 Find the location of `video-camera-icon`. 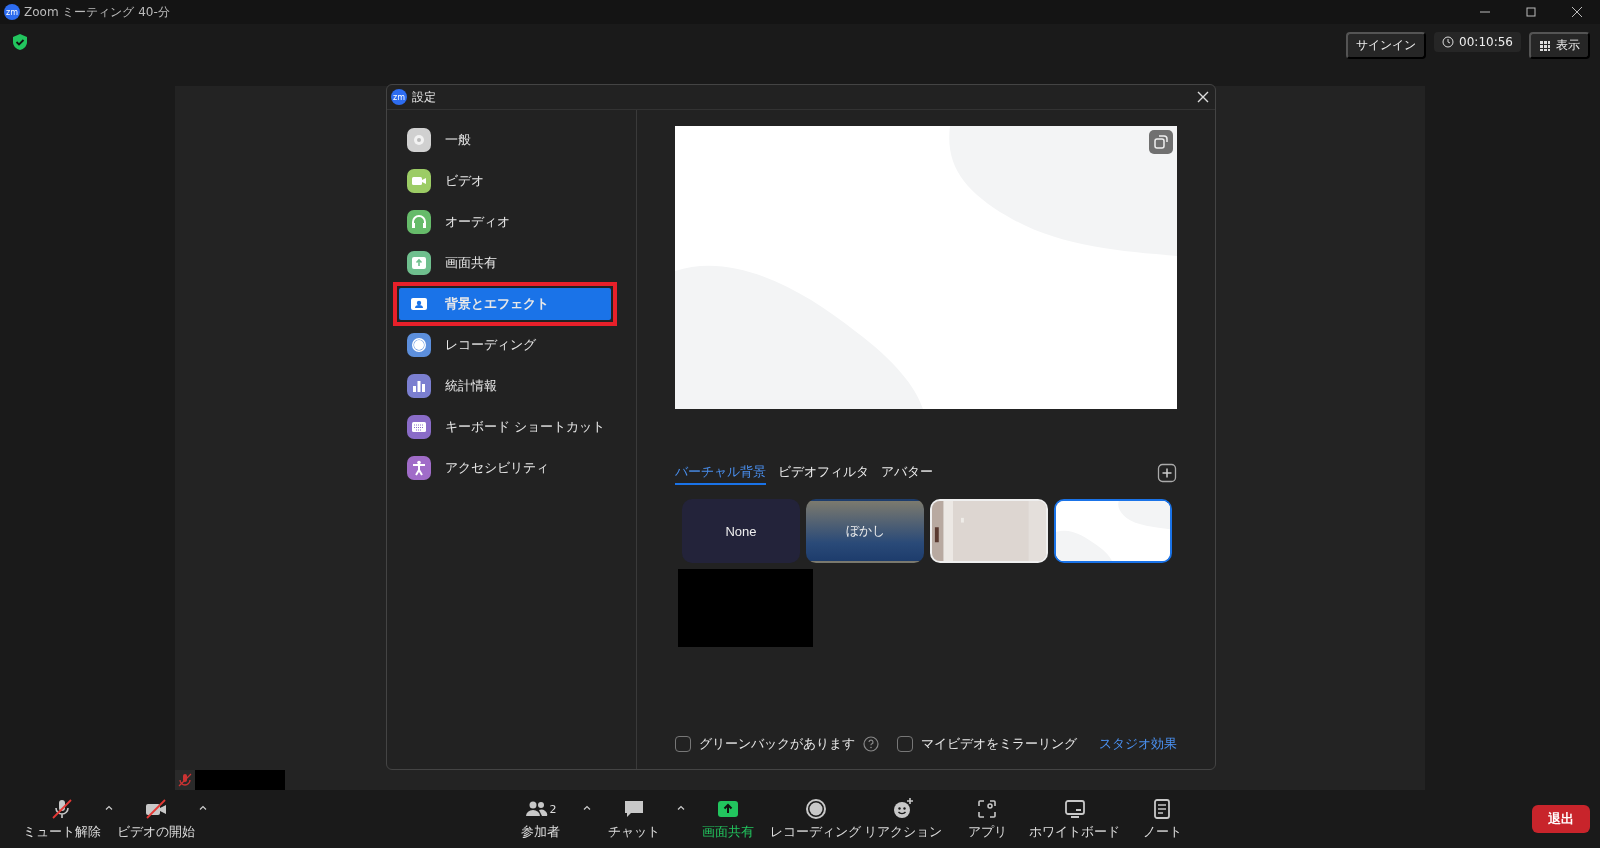

video-camera-icon is located at coordinates (419, 181).